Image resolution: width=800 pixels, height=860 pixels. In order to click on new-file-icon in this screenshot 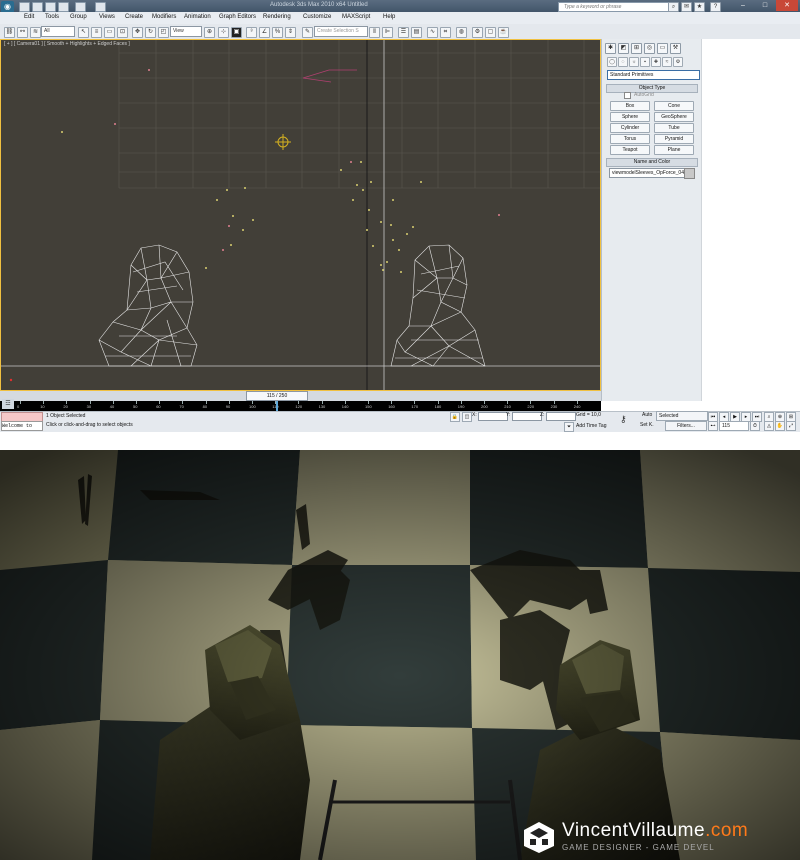, I will do `click(24, 7)`.